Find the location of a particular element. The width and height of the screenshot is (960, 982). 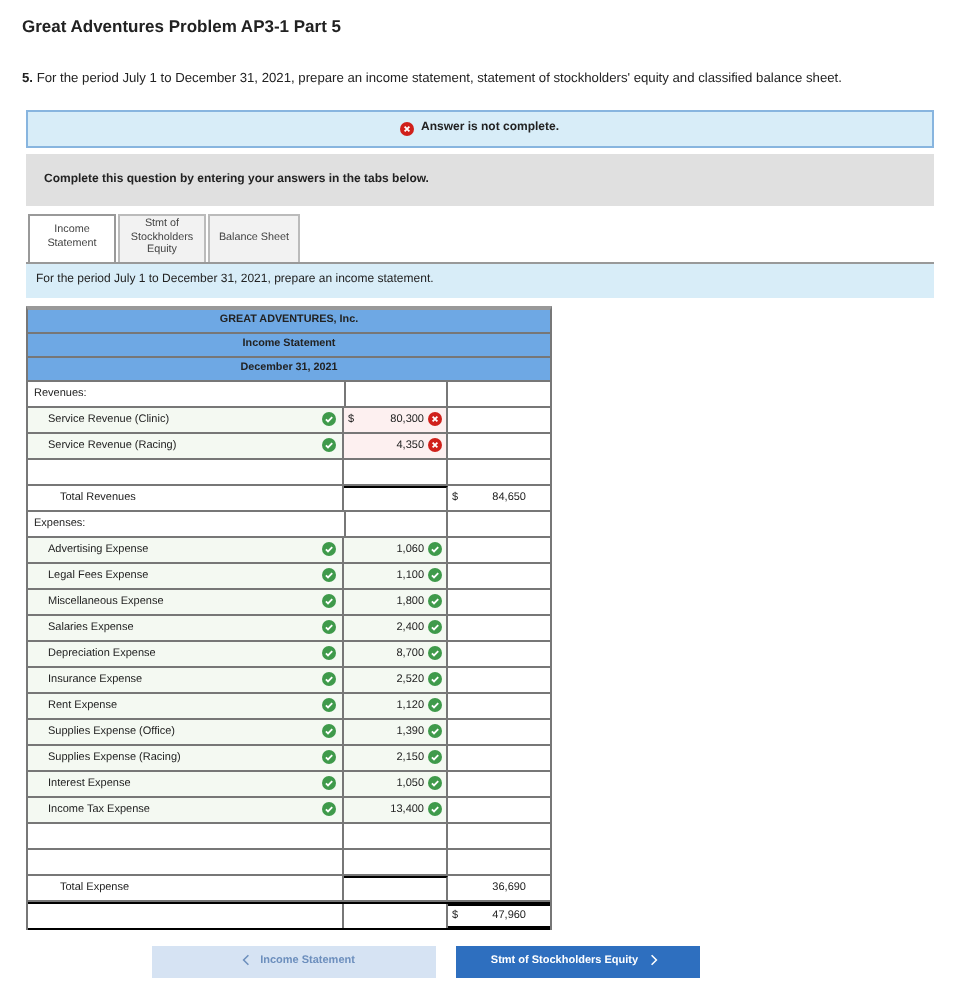

subtotal-rule-cell is located at coordinates (396, 497).